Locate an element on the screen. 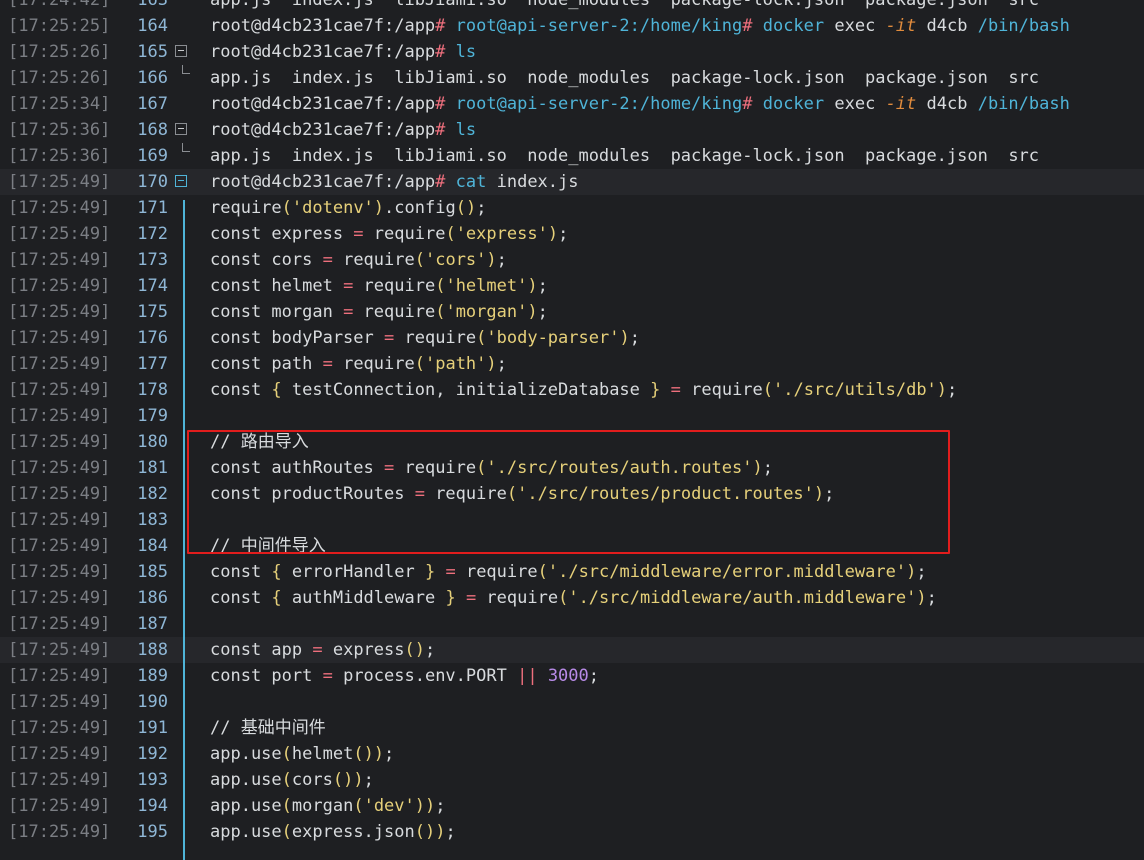 This screenshot has width=1144, height=860. line-number: 167 is located at coordinates (152, 104).